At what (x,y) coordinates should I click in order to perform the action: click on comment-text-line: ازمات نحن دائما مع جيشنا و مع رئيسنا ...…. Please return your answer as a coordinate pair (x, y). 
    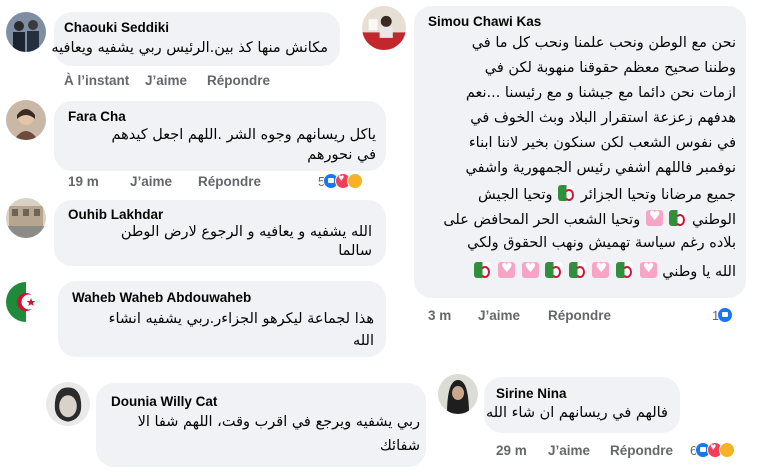
    Looking at the image, I should click on (600, 93).